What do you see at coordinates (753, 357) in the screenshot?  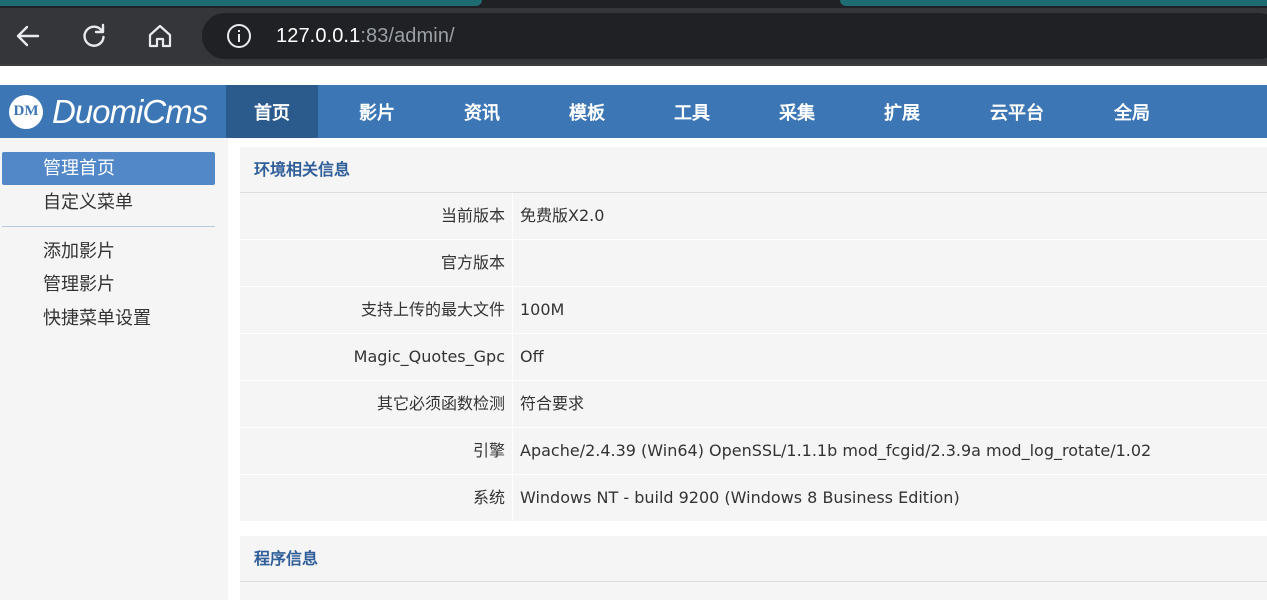 I see `table-row: Magic_Quotes_Gpc Off` at bounding box center [753, 357].